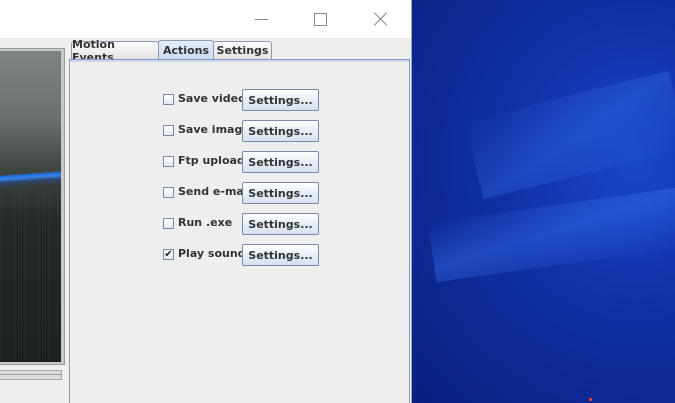 This screenshot has height=403, width=675. I want to click on send-email-label: Send e-mail, so click(214, 191).